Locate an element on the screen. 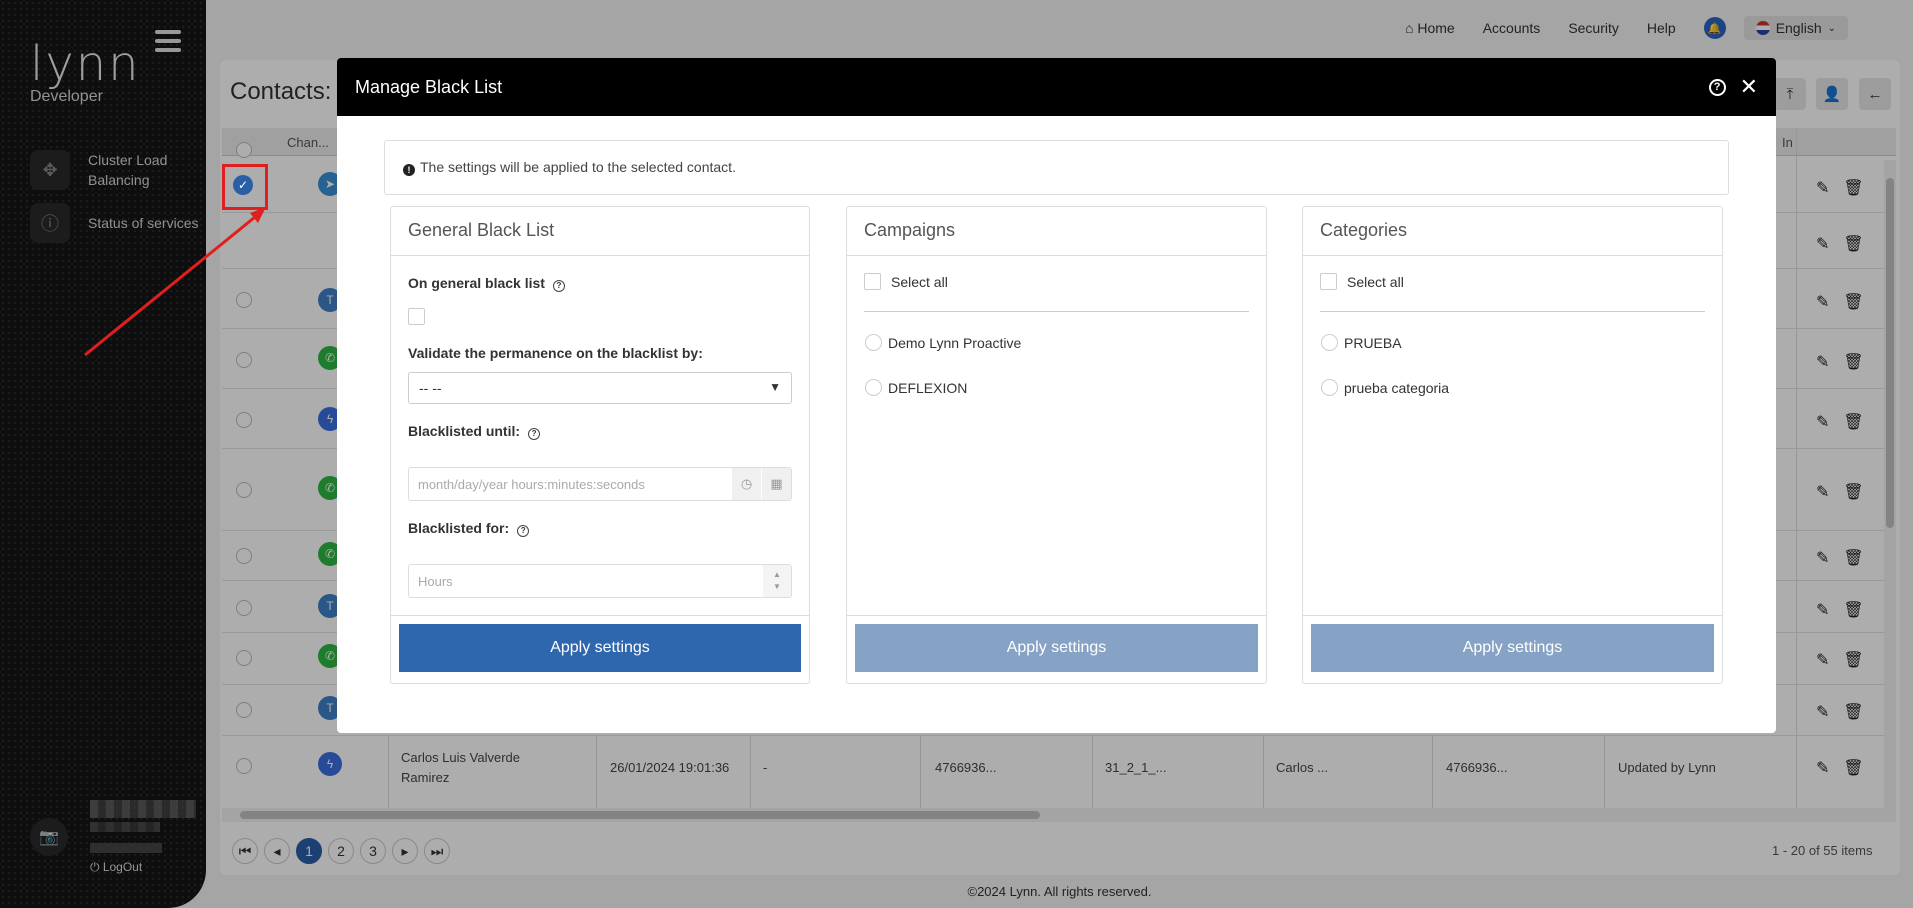 The image size is (1913, 908). apply-settings-button-general: Apply settings is located at coordinates (600, 648).